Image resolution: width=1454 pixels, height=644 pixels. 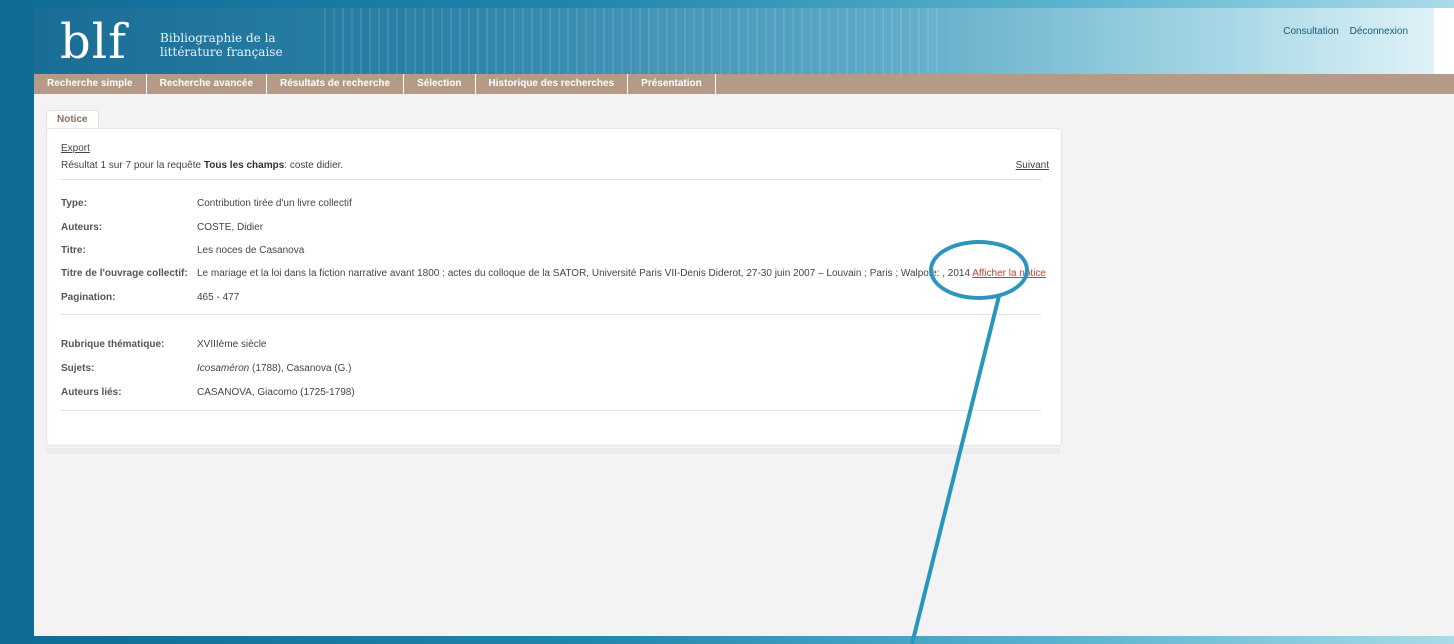 I want to click on pointer-line-stroke, so click(x=955, y=469).